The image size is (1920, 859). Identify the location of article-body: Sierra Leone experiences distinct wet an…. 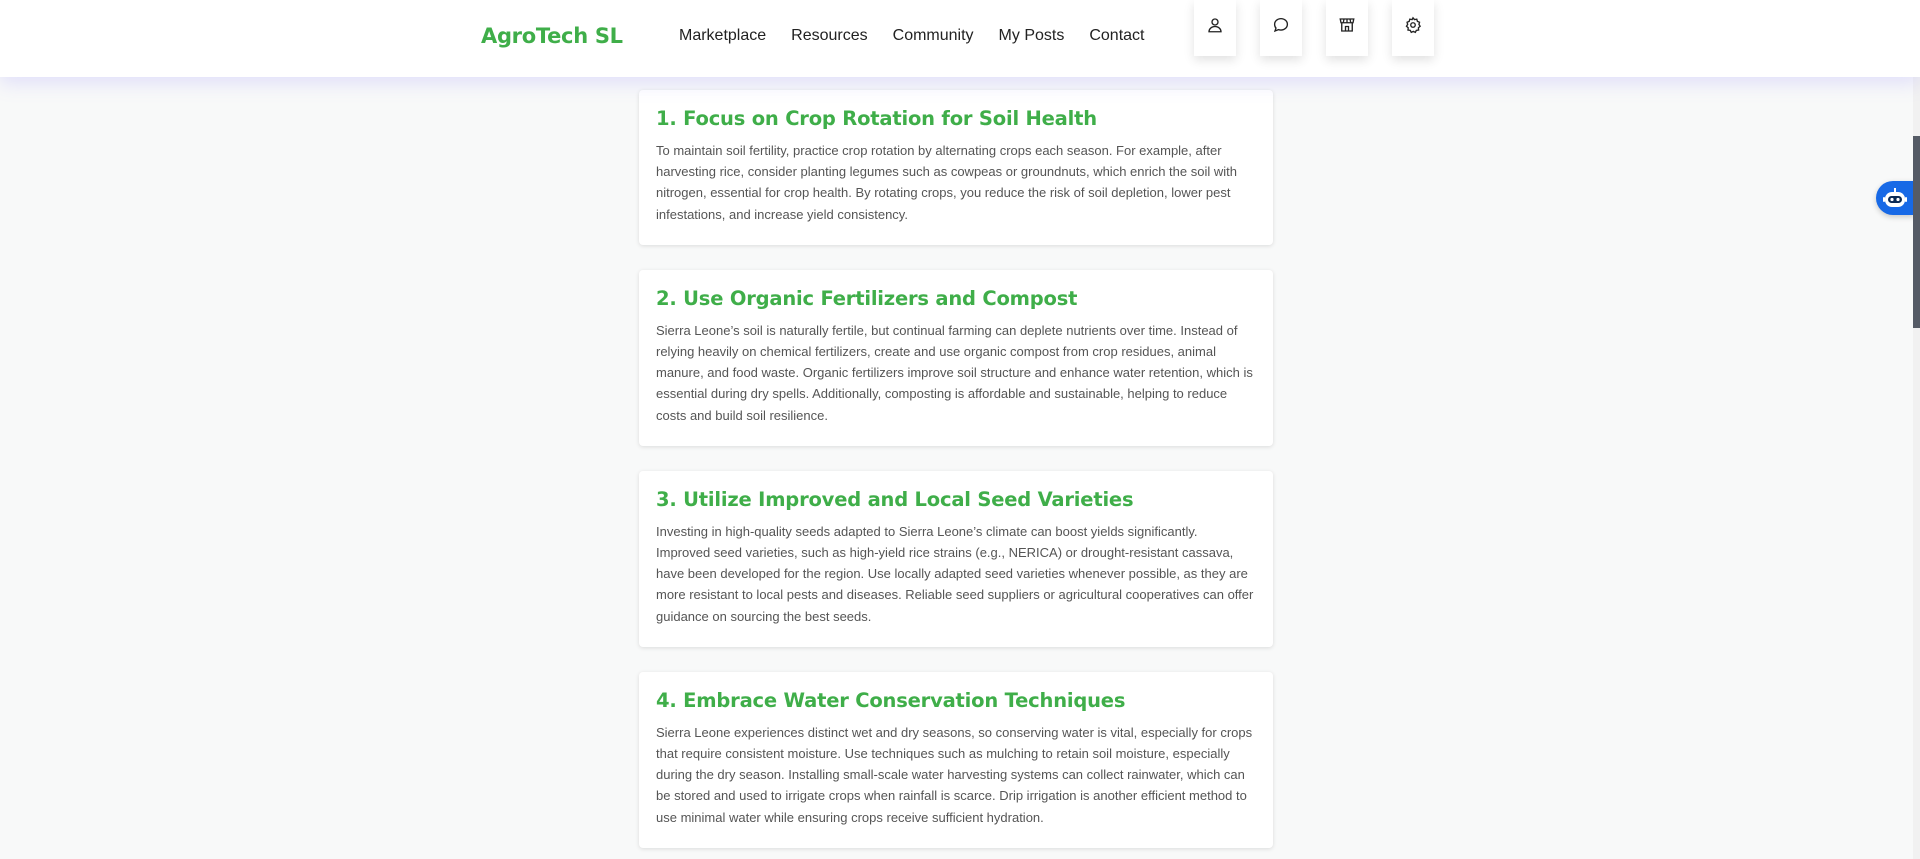
(954, 774).